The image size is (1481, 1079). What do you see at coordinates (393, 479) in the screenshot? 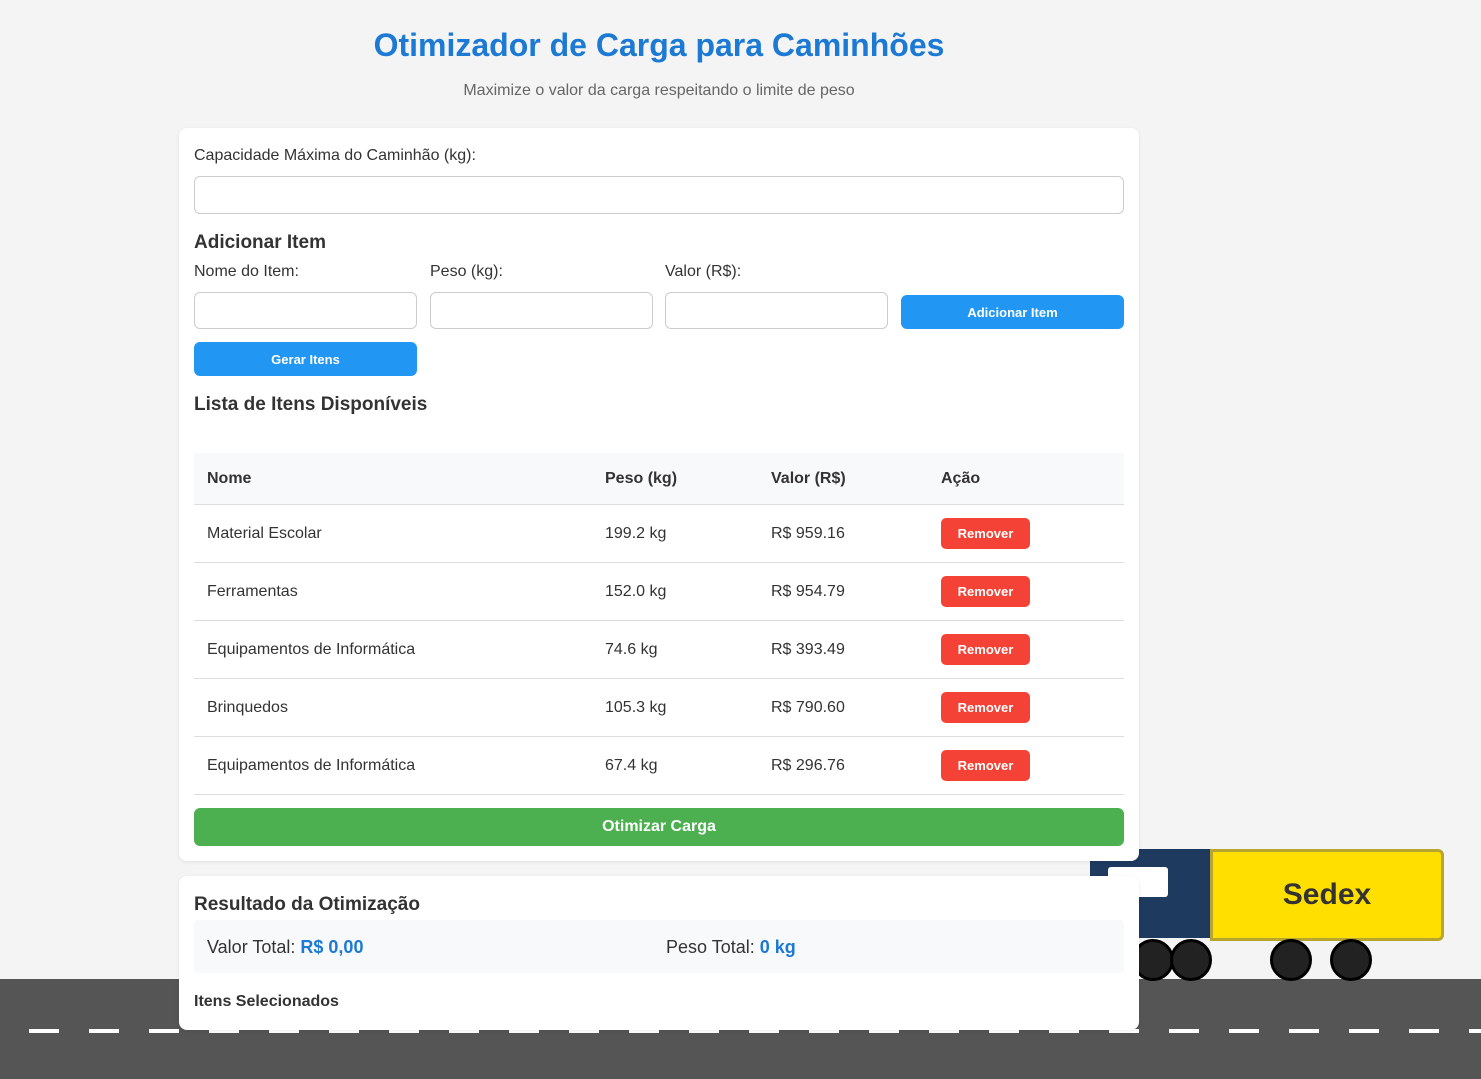
I see `column-header-name: Nome` at bounding box center [393, 479].